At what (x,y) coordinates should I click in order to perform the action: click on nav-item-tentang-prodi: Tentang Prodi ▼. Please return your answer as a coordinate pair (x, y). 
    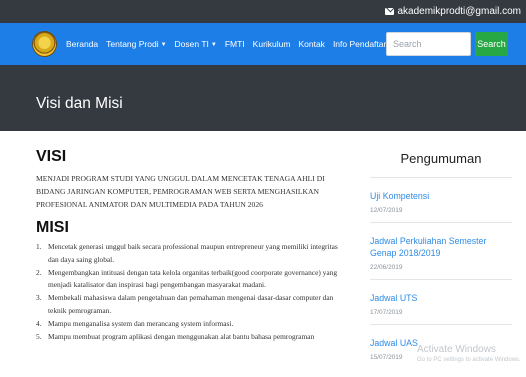
    Looking at the image, I should click on (136, 44).